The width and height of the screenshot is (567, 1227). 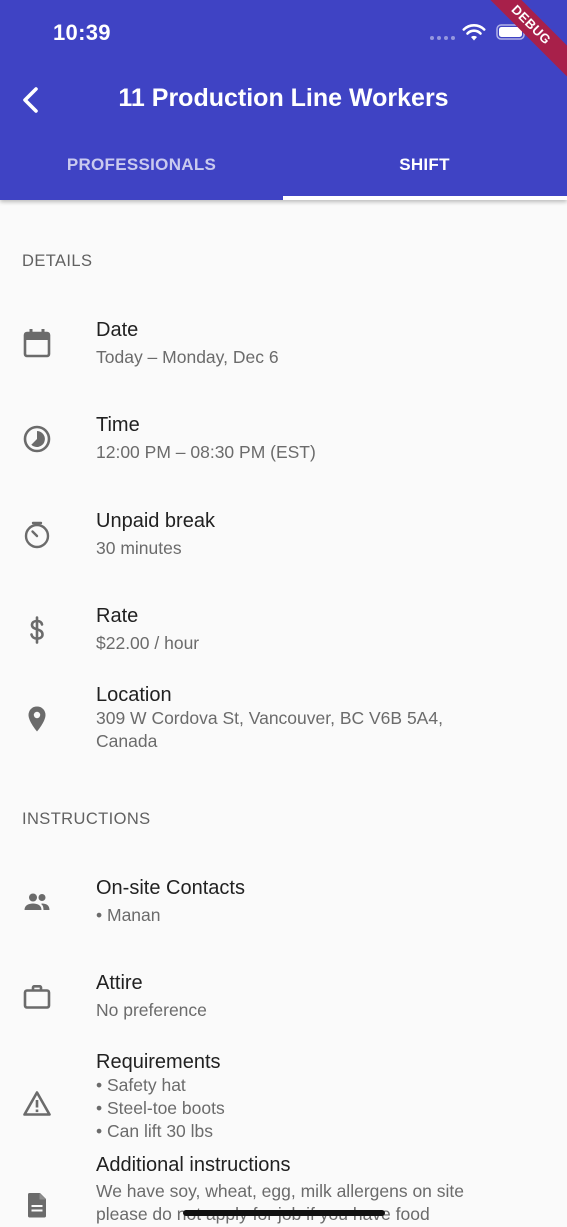 I want to click on list-item: • Can lift 30 lbs, so click(x=155, y=1131).